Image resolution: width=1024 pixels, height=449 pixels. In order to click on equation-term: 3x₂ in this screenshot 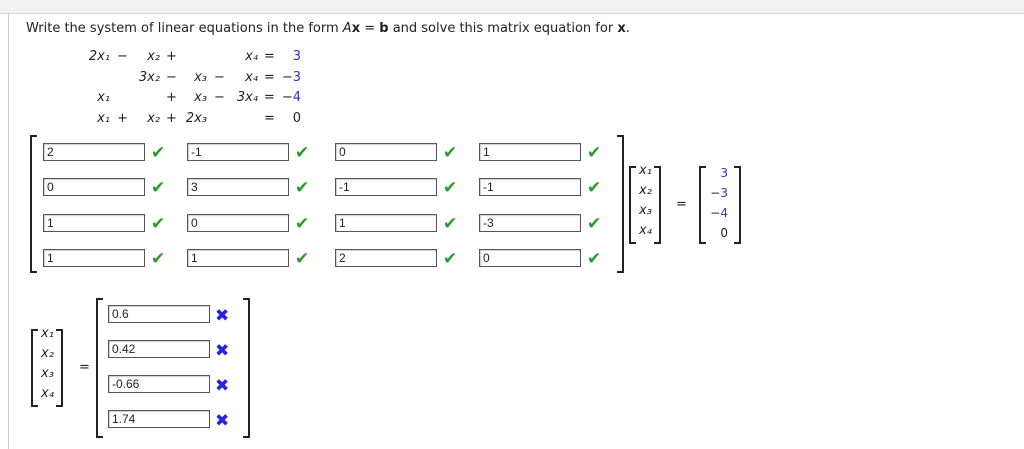, I will do `click(149, 77)`.